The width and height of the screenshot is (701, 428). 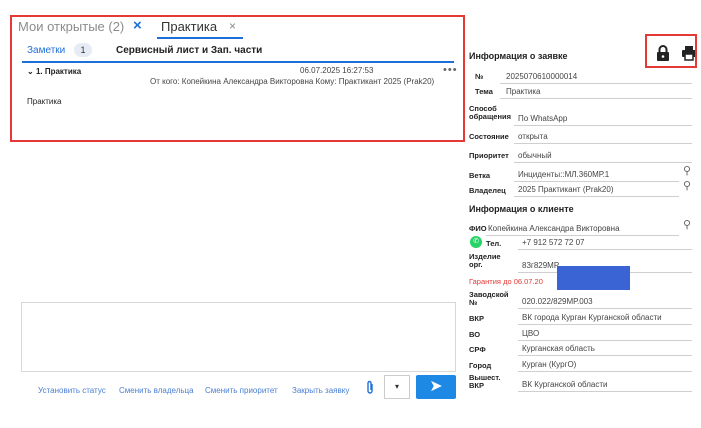 What do you see at coordinates (542, 76) in the screenshot?
I see `number-value: 2025070610000014` at bounding box center [542, 76].